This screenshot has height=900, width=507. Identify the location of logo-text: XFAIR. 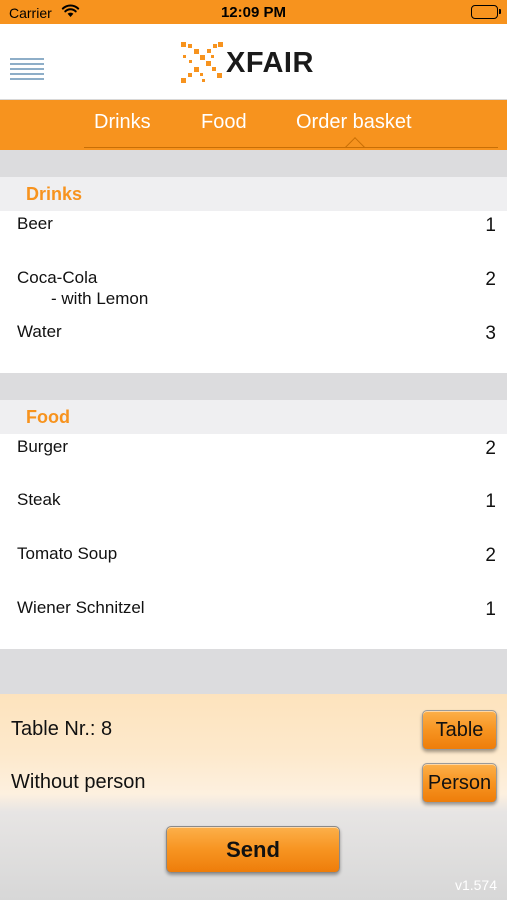
(270, 62).